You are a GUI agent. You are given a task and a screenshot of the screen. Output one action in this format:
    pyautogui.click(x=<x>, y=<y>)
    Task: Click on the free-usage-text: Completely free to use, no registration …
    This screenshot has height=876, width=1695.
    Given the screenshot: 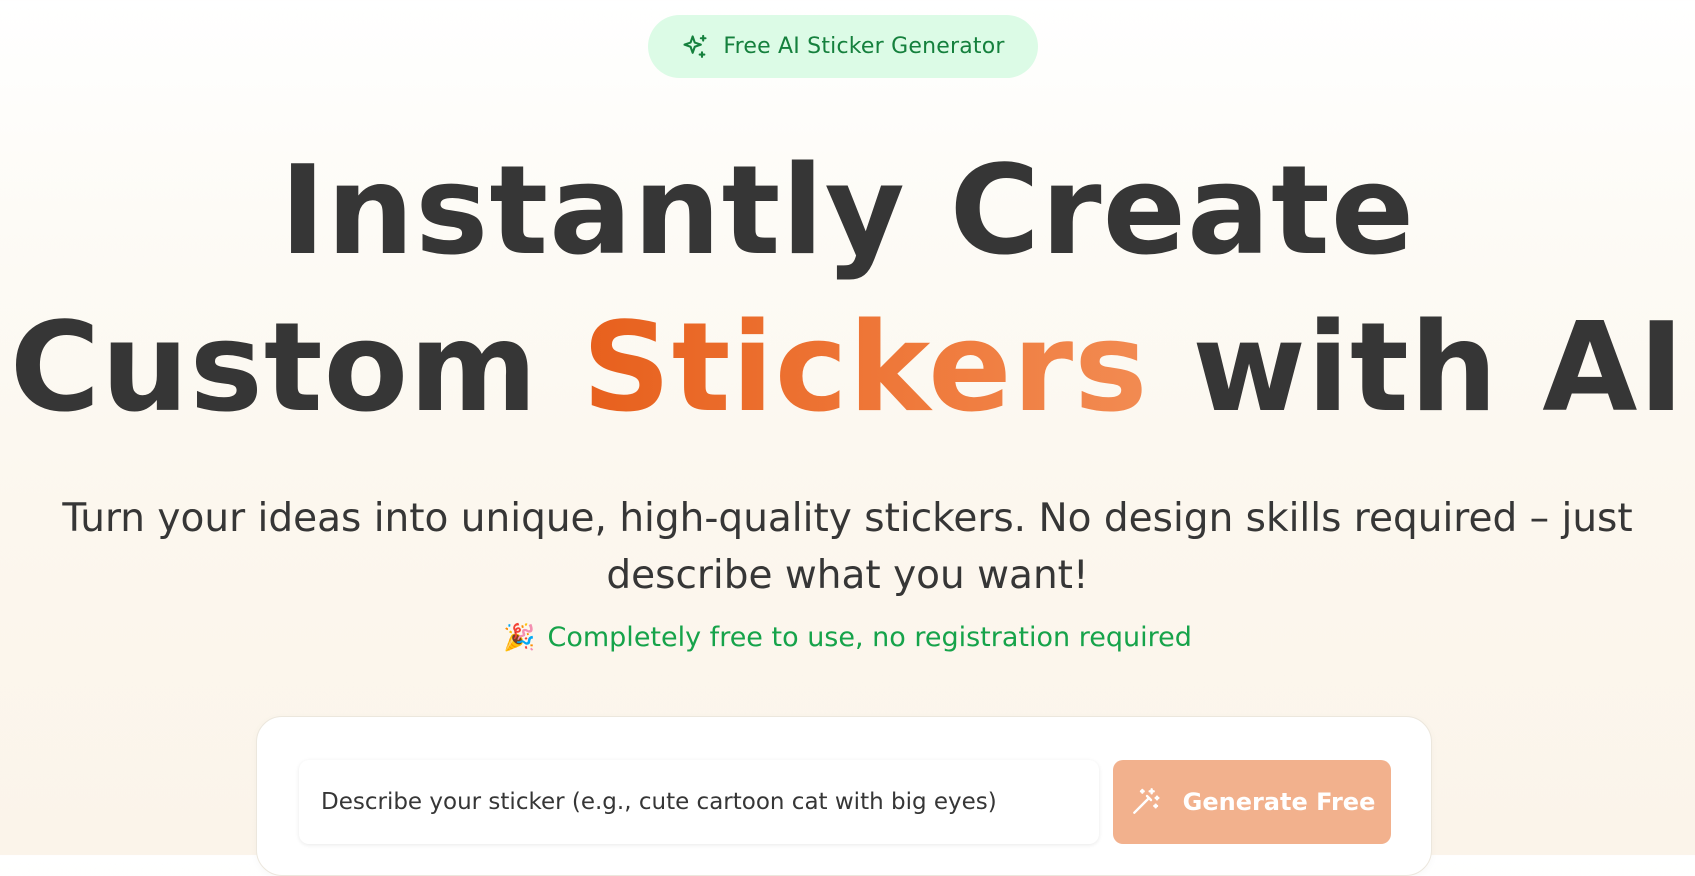 What is the action you would take?
    pyautogui.click(x=869, y=637)
    